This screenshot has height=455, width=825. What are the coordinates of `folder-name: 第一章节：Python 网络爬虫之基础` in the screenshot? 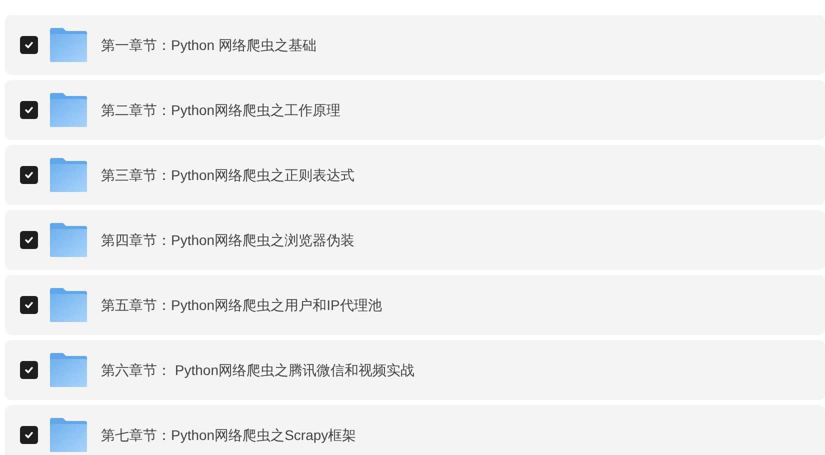 It's located at (208, 45).